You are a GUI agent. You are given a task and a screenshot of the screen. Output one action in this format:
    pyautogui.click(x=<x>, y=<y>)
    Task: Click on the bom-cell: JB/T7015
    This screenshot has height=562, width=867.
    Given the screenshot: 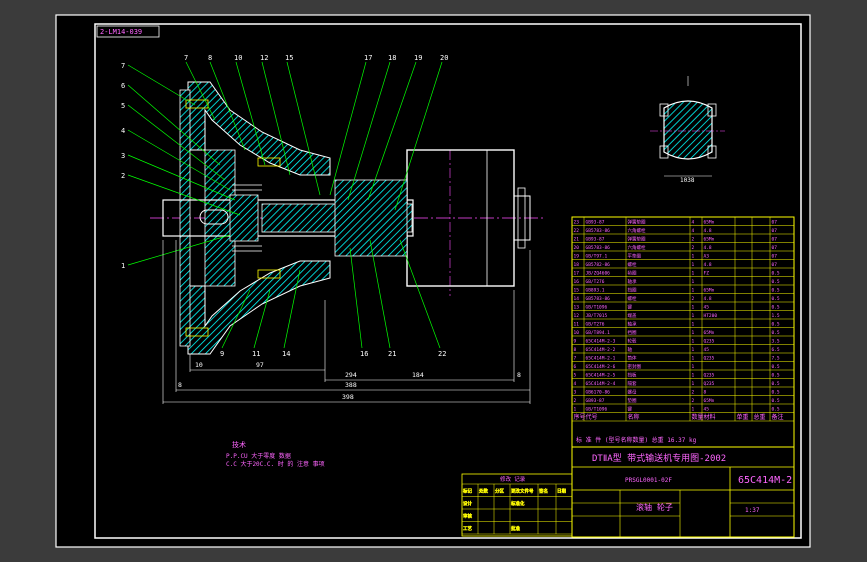 What is the action you would take?
    pyautogui.click(x=597, y=316)
    